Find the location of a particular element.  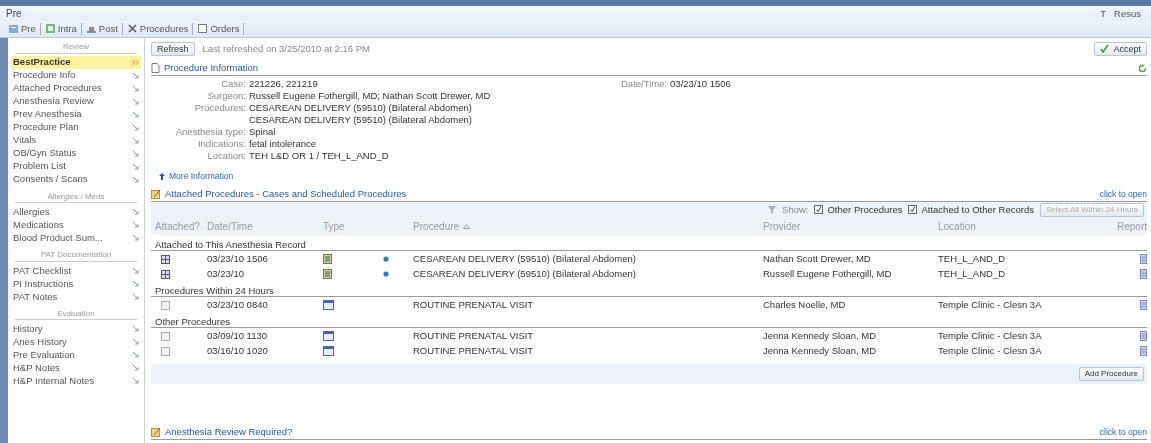

sidebar-item: Procedure Info is located at coordinates (76, 75).